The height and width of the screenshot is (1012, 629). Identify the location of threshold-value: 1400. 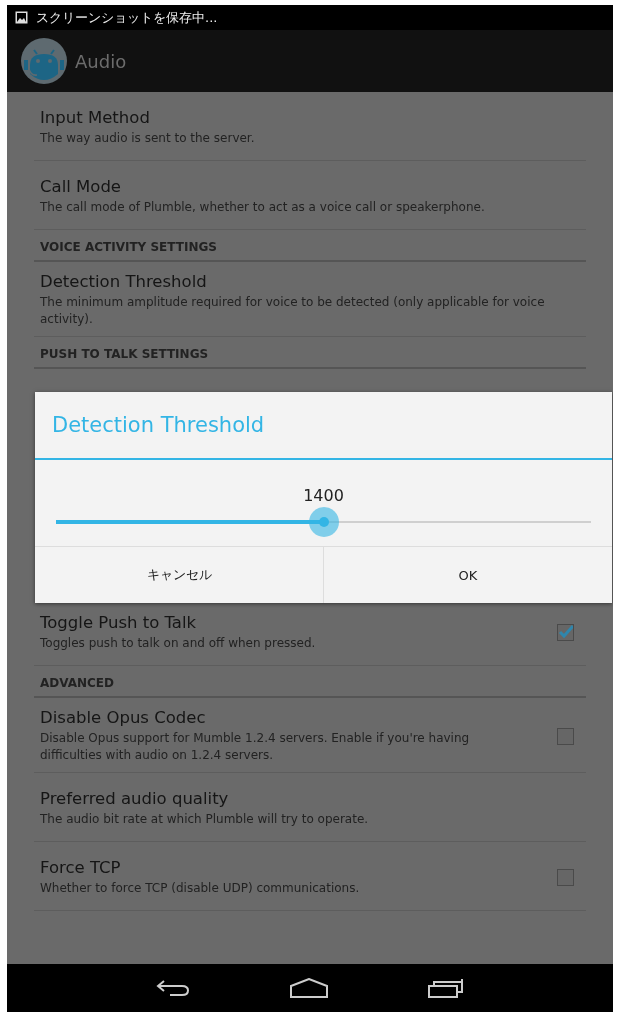
(323, 495).